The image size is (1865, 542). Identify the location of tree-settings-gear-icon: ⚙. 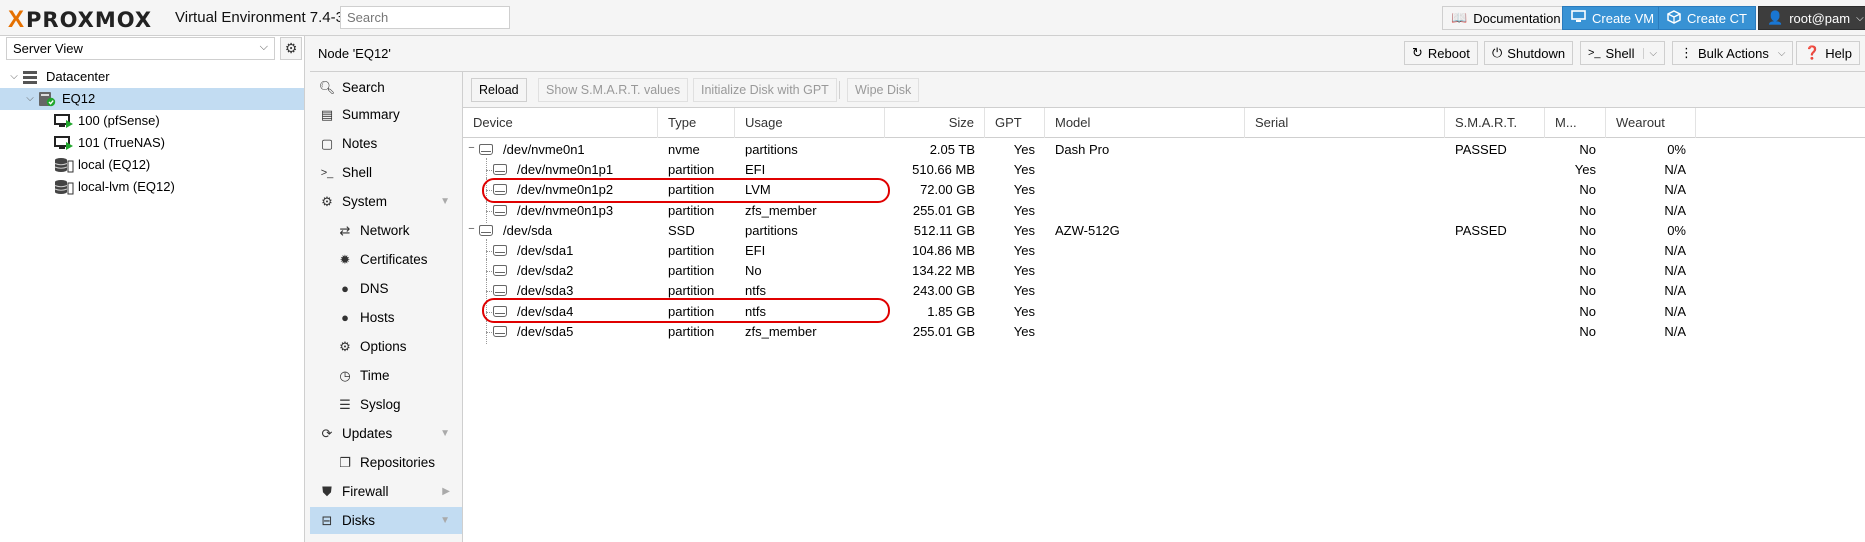
(291, 48).